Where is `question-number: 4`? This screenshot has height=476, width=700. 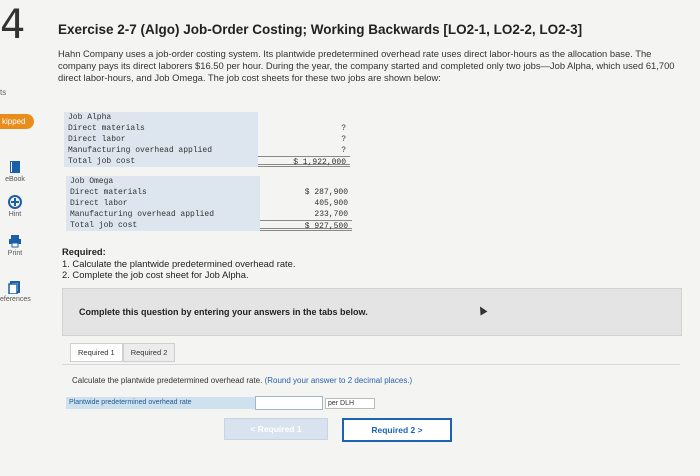 question-number: 4 is located at coordinates (13, 25).